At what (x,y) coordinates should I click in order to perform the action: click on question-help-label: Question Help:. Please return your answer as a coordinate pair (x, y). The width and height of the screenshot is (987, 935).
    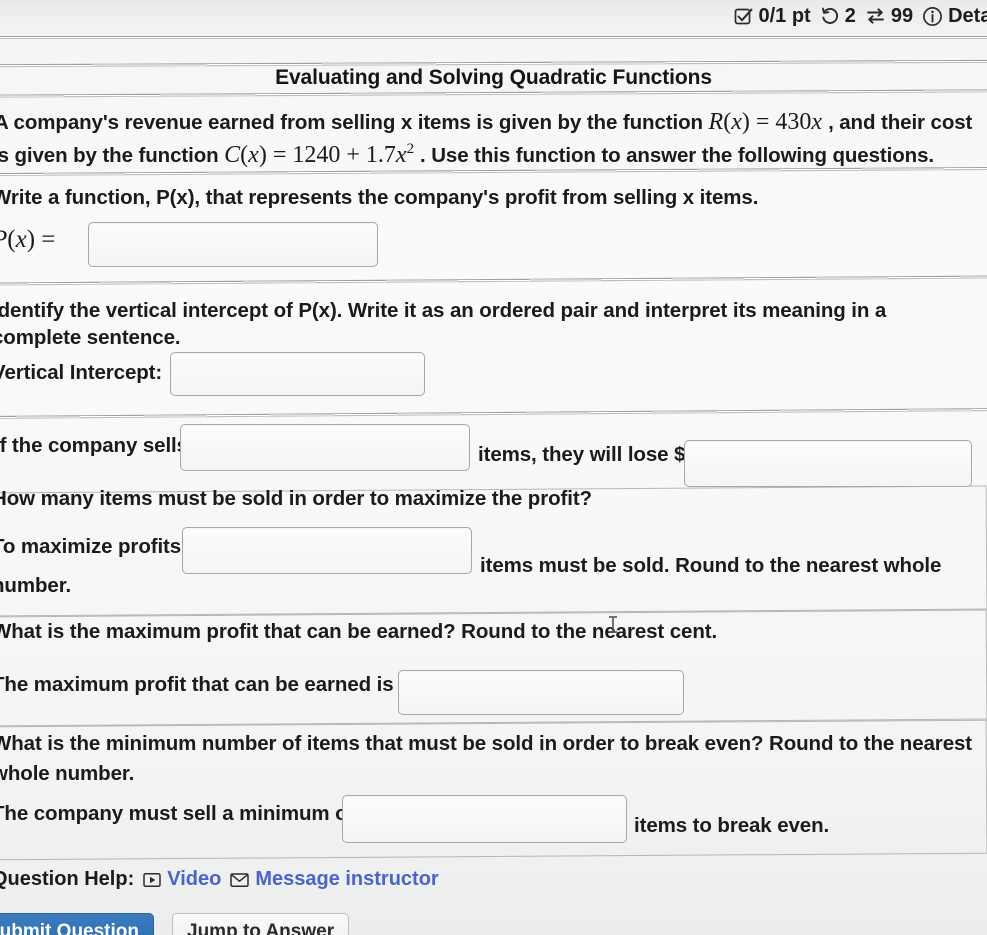
    Looking at the image, I should click on (67, 879).